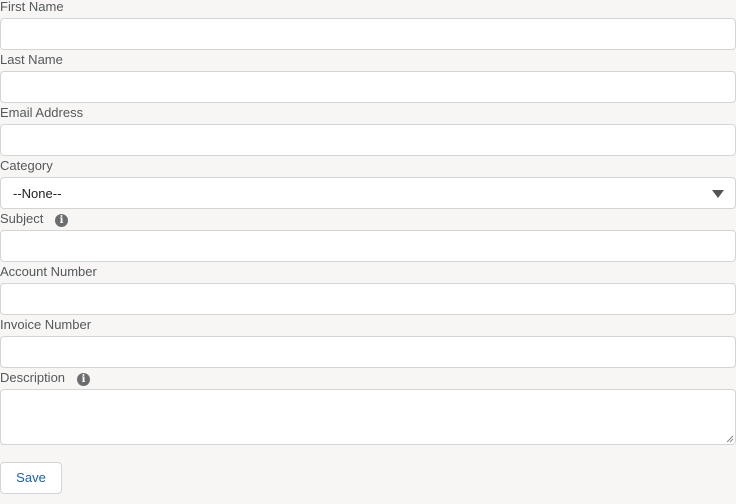 The image size is (736, 504). I want to click on invoice-number-field, so click(368, 352).